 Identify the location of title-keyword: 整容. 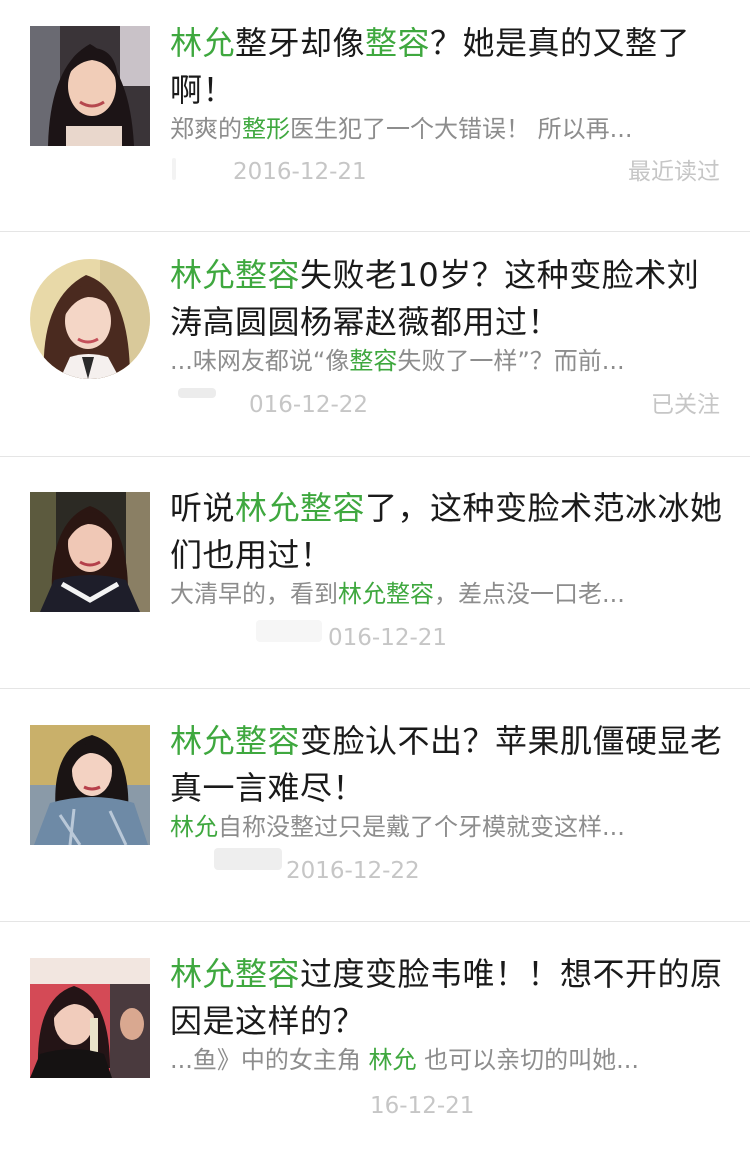
(398, 43).